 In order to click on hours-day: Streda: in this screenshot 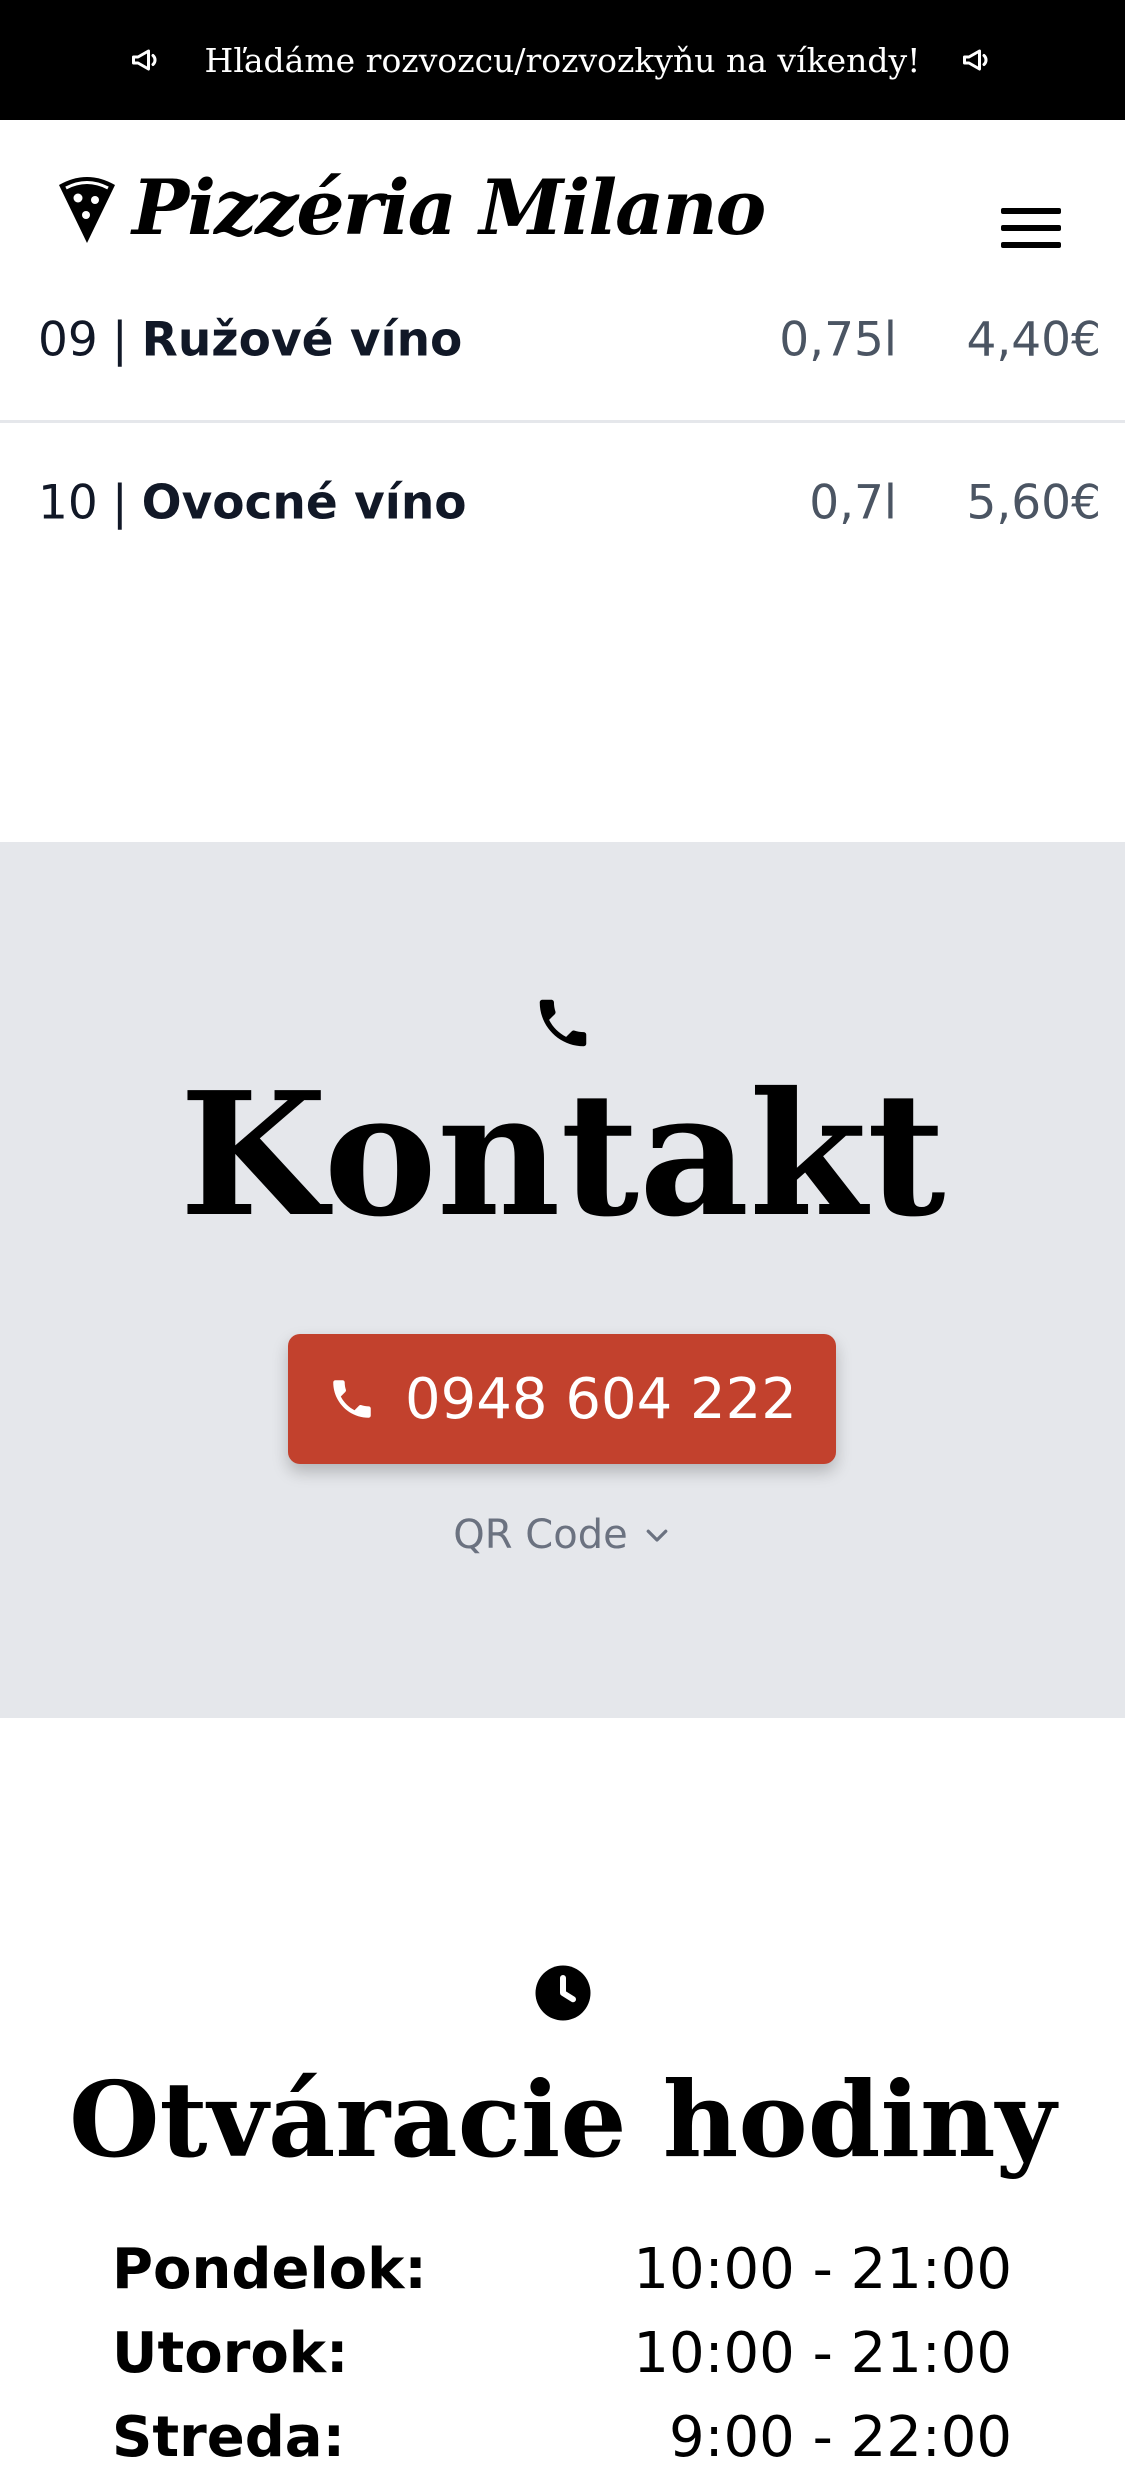, I will do `click(228, 2437)`.